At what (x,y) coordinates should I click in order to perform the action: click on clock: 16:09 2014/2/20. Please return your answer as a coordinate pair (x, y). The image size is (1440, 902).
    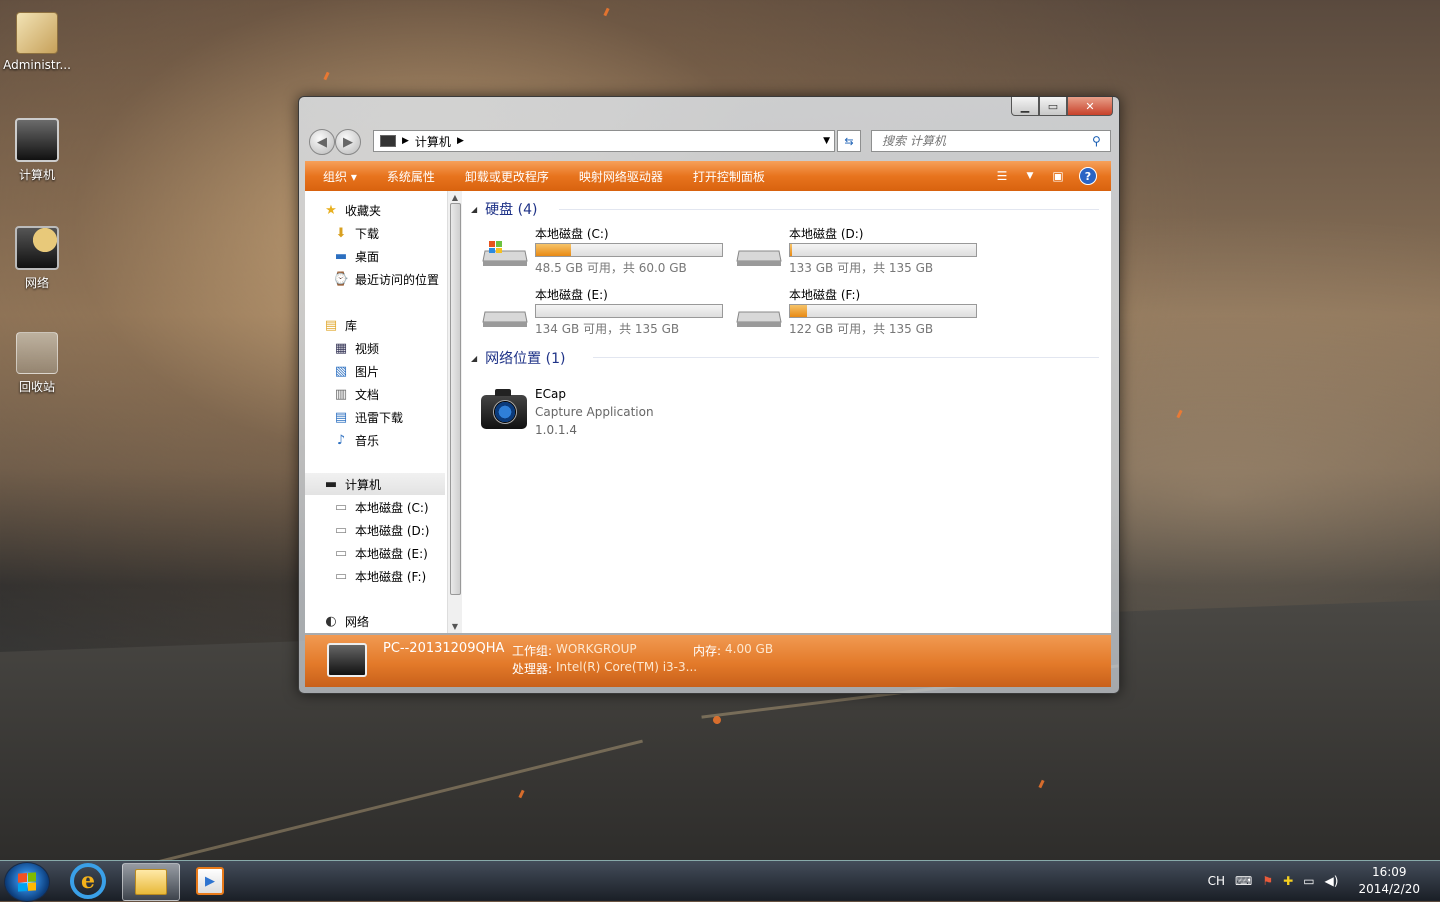
    Looking at the image, I should click on (1389, 881).